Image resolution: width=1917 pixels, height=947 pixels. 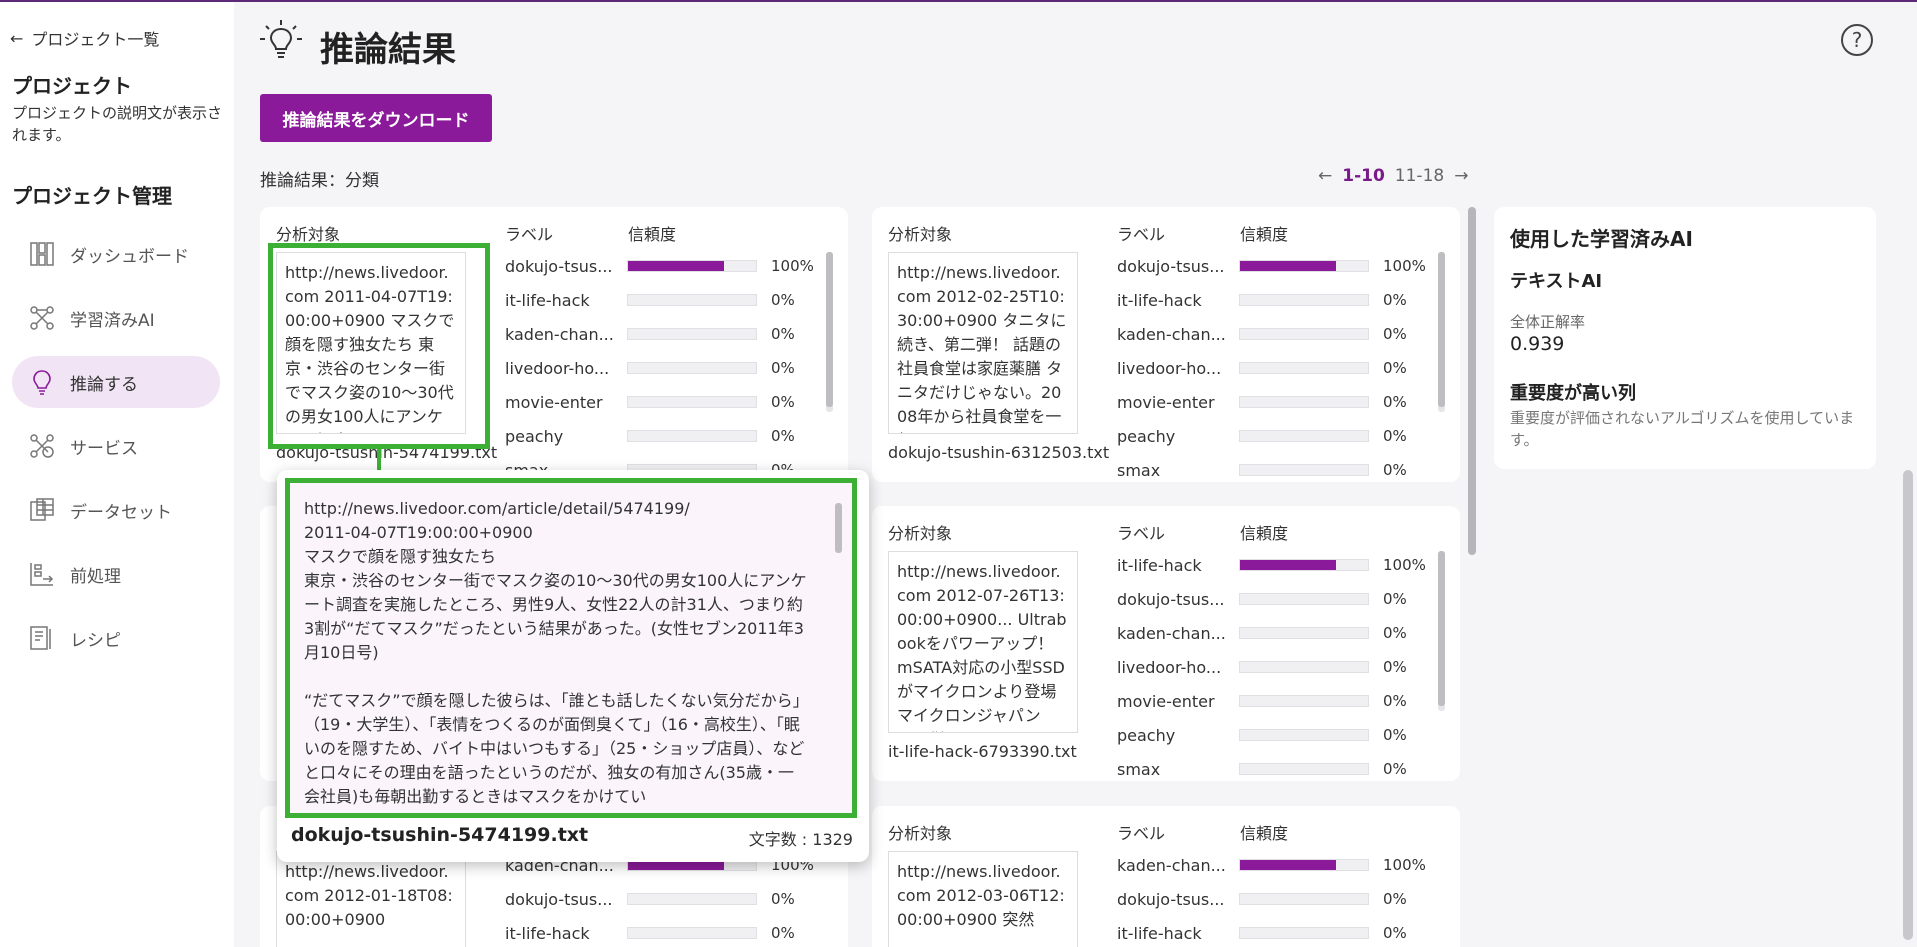 I want to click on column-label-header: ラベル, so click(x=529, y=234).